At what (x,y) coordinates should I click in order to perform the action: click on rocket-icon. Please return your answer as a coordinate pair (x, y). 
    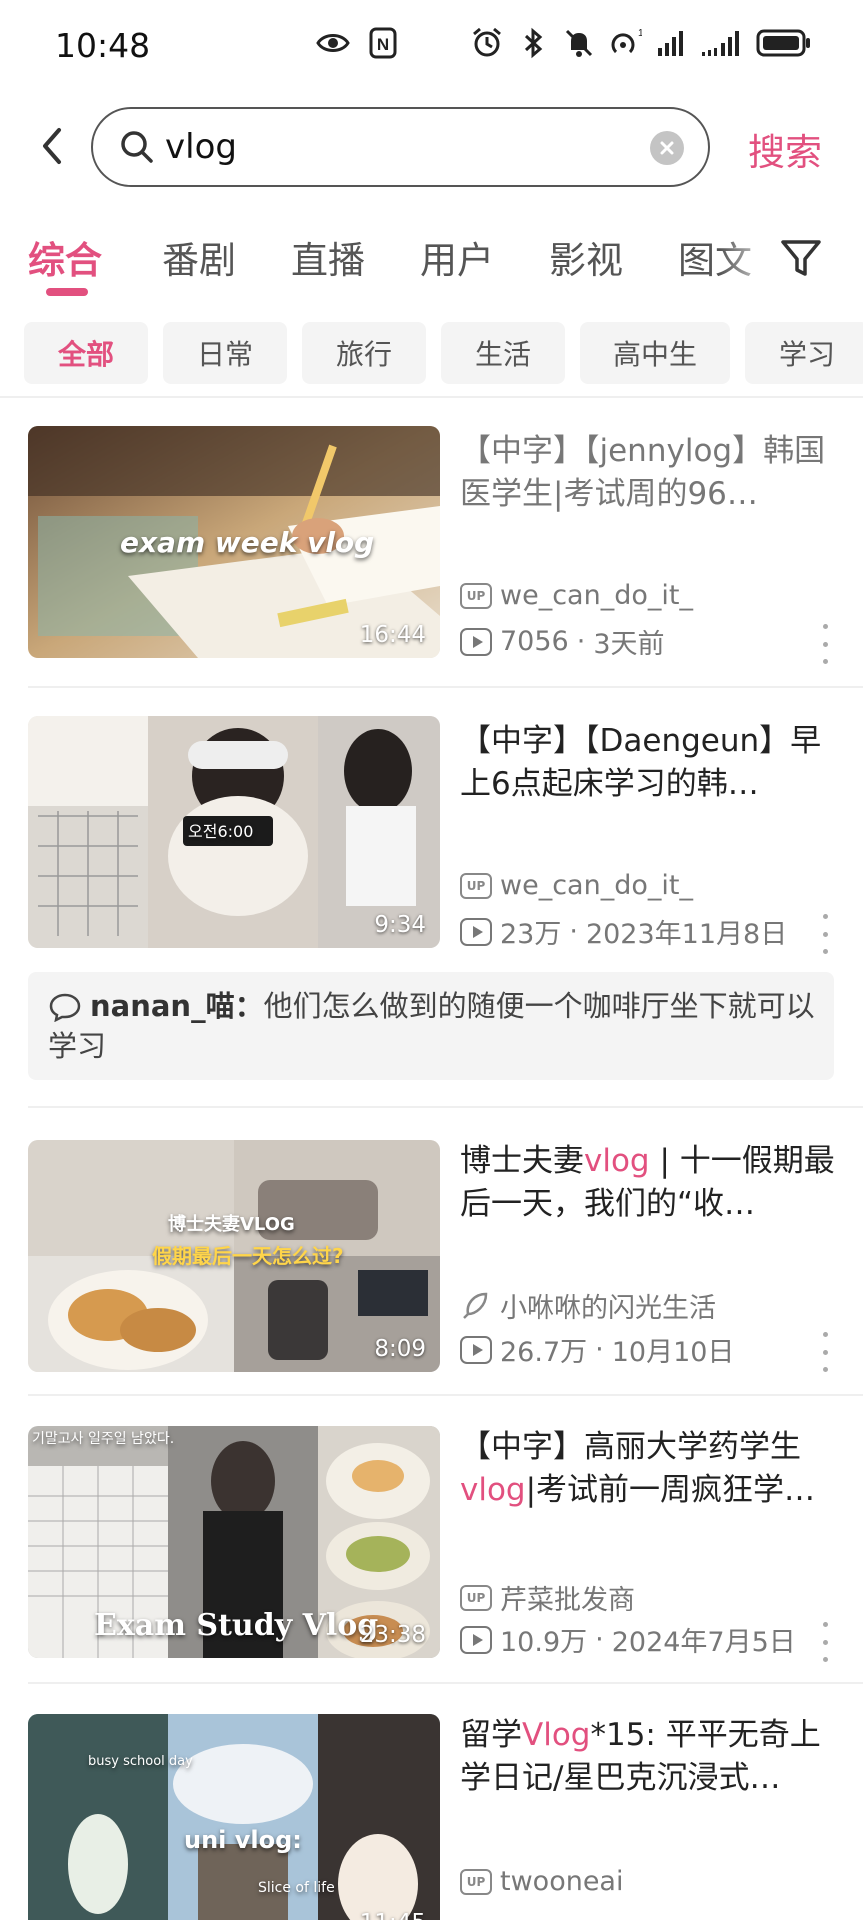
    Looking at the image, I should click on (475, 1305).